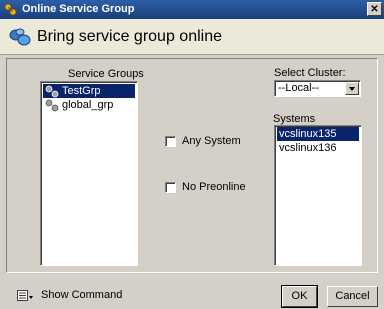 The height and width of the screenshot is (309, 384). I want to click on title-bar: Online Service Group ✕, so click(192, 9).